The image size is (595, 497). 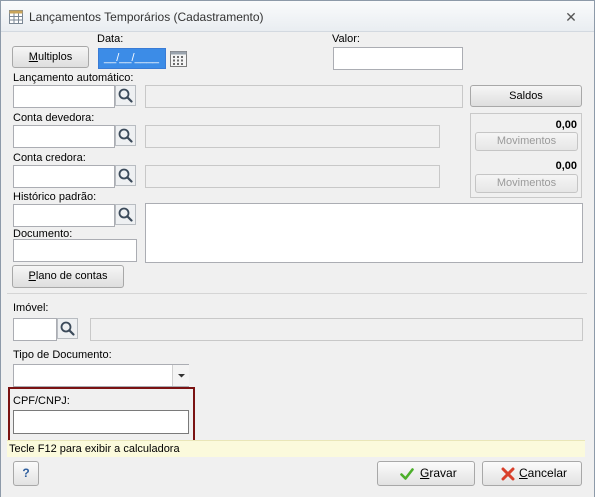 I want to click on documento-input, so click(x=75, y=250).